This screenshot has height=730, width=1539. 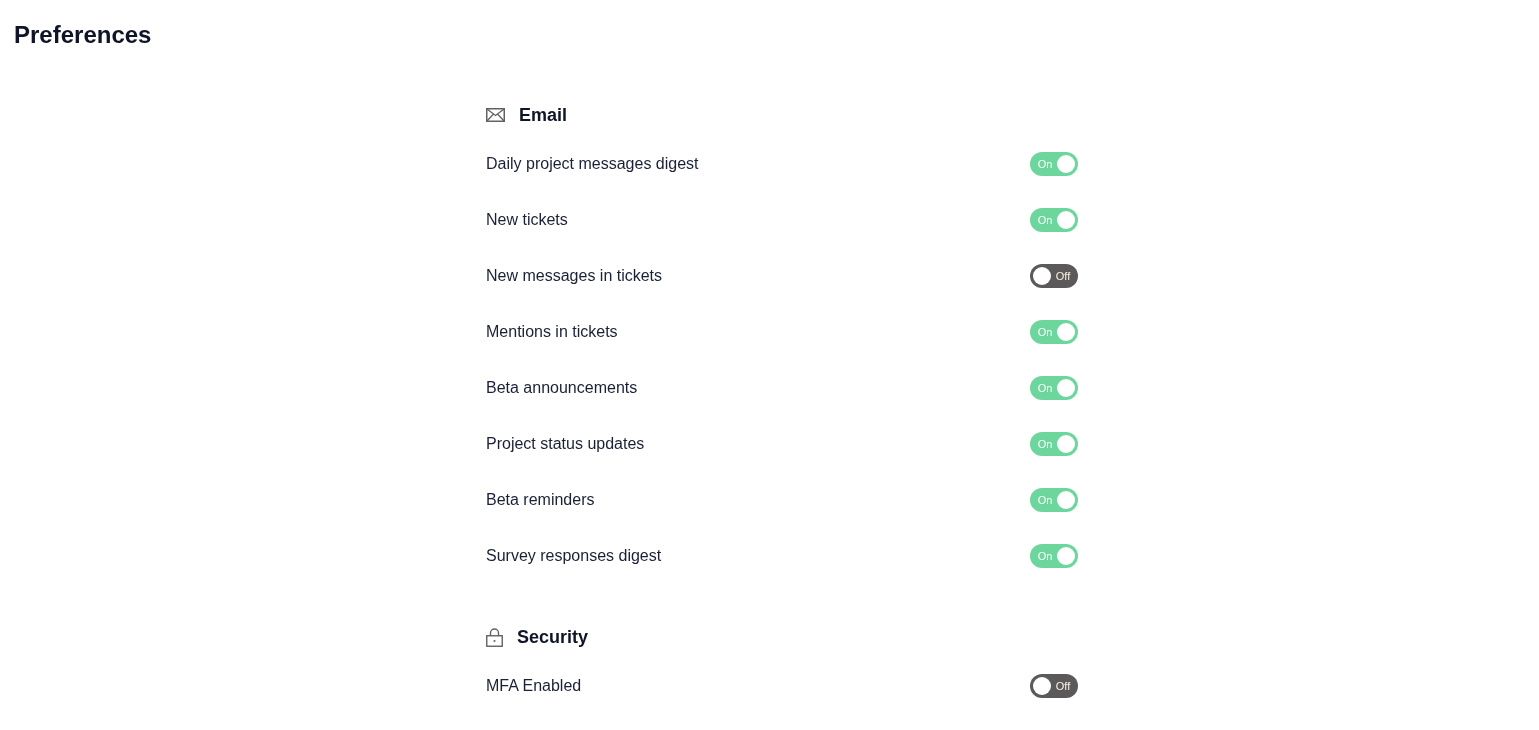 I want to click on section-heading: Security, so click(x=553, y=637).